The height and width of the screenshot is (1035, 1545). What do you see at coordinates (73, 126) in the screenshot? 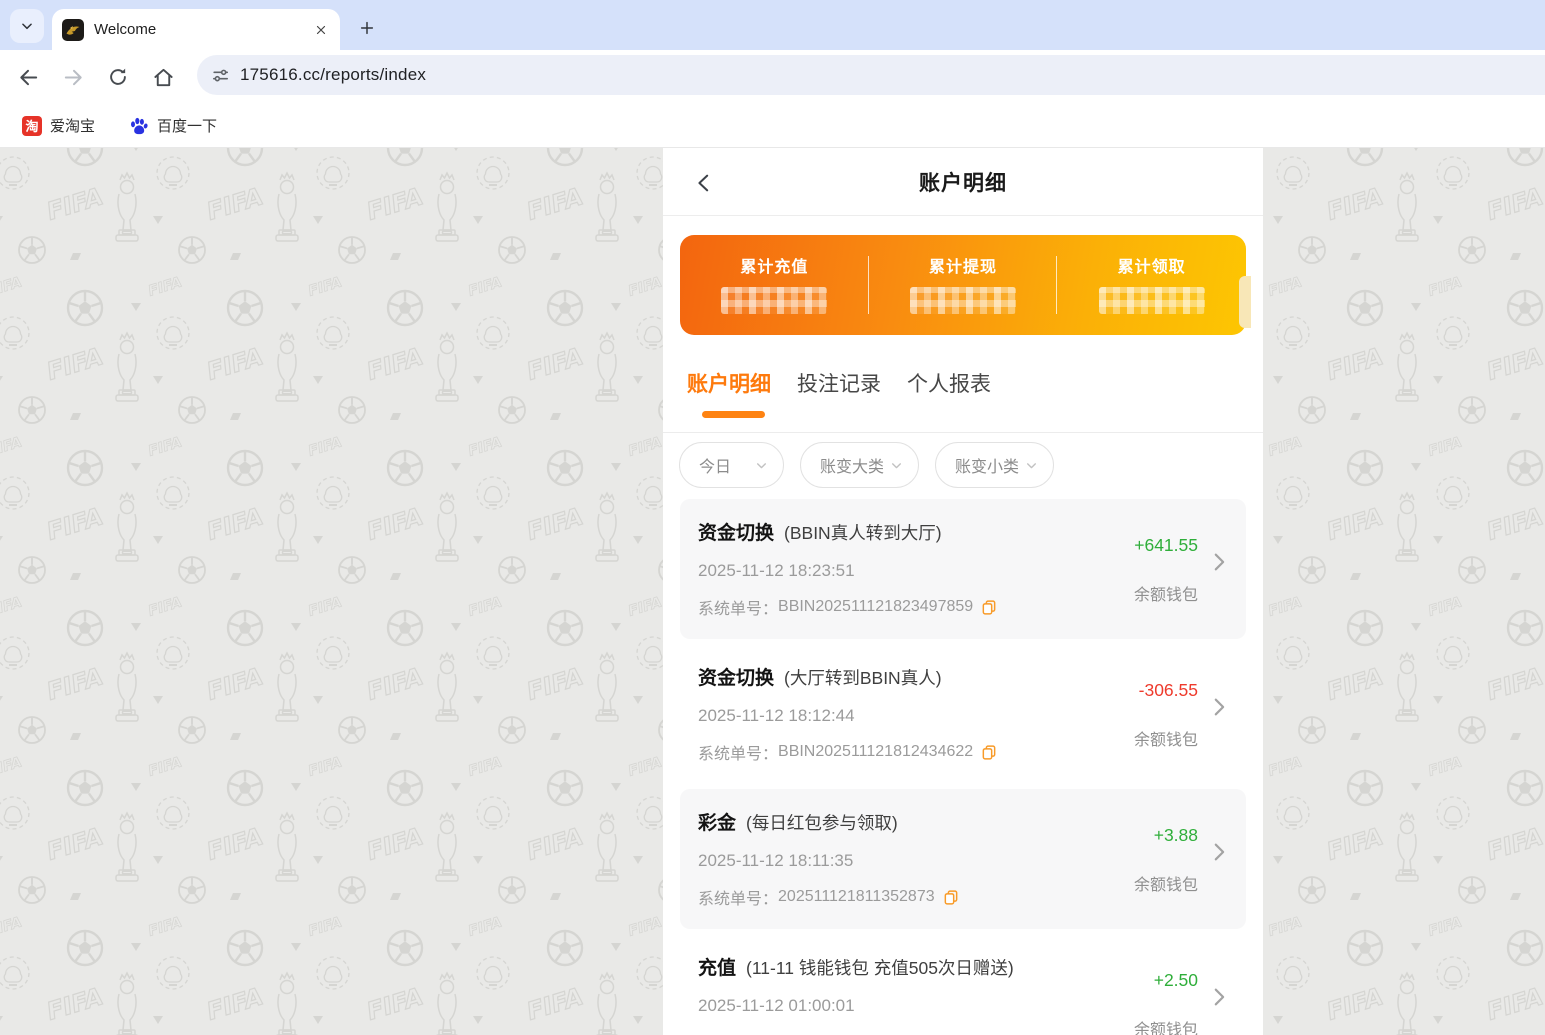
I see `bookmark-label: 爱淘宝` at bounding box center [73, 126].